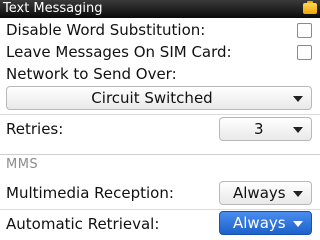  Describe the element at coordinates (35, 129) in the screenshot. I see `retries-label: Retries:` at that location.